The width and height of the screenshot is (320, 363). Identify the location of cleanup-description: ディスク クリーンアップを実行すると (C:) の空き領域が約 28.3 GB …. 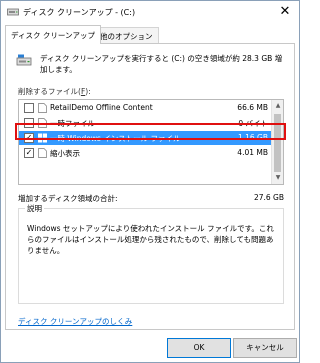
(161, 64).